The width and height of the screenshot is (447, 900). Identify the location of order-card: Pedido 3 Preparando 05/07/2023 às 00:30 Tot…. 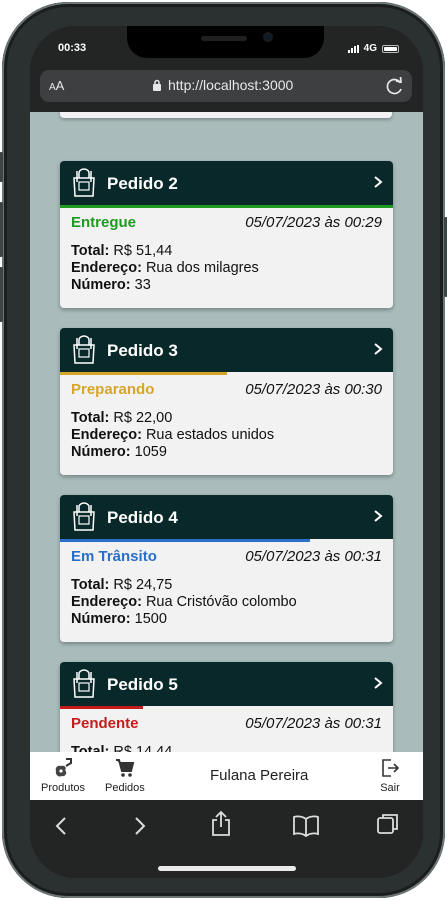
(226, 401).